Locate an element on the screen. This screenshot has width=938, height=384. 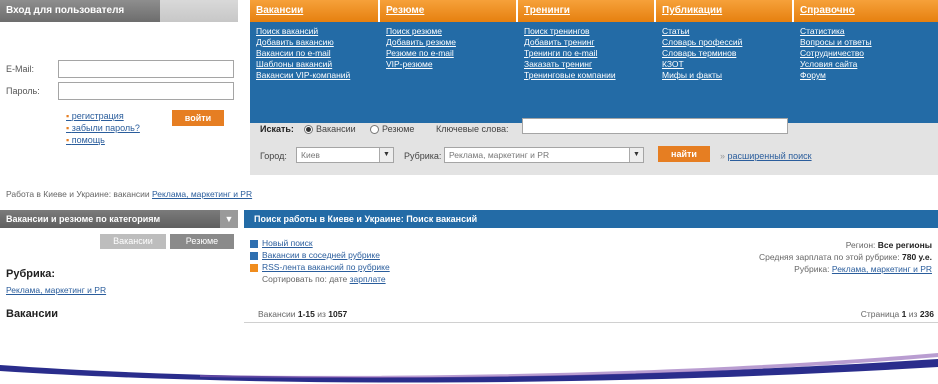
nav-link: КЗОТ is located at coordinates (725, 64).